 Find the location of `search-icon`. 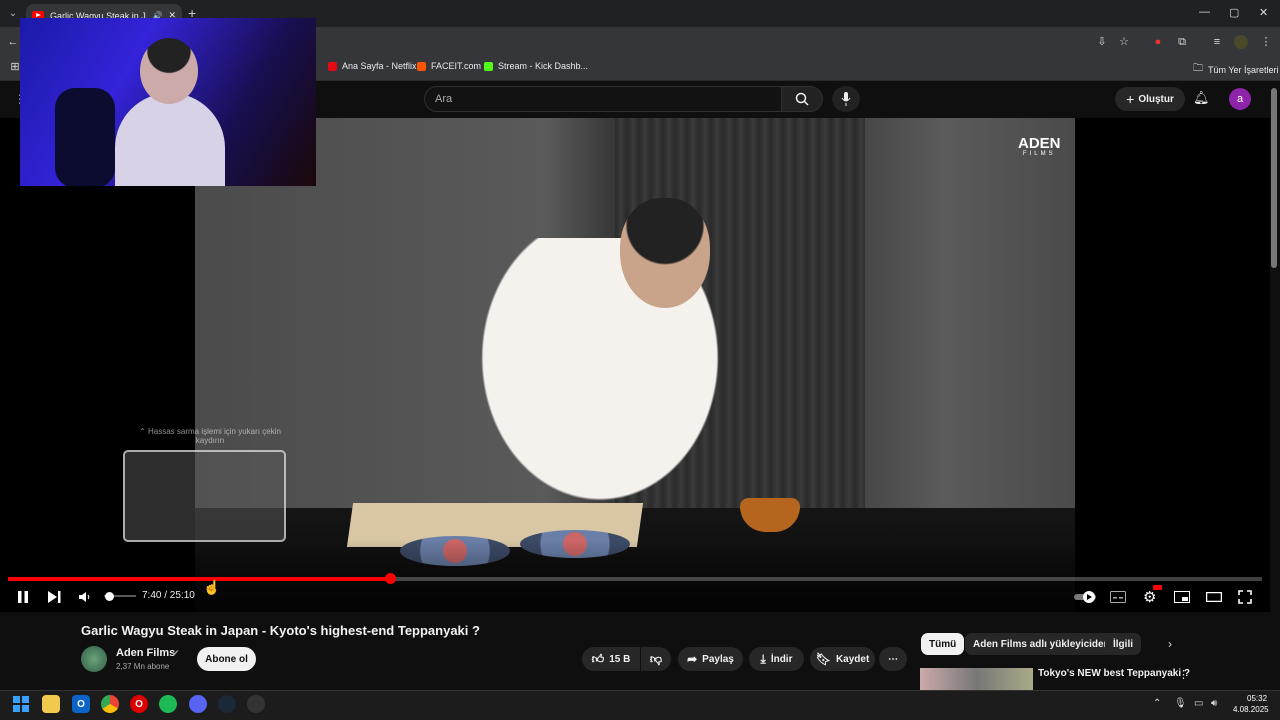

search-icon is located at coordinates (802, 99).